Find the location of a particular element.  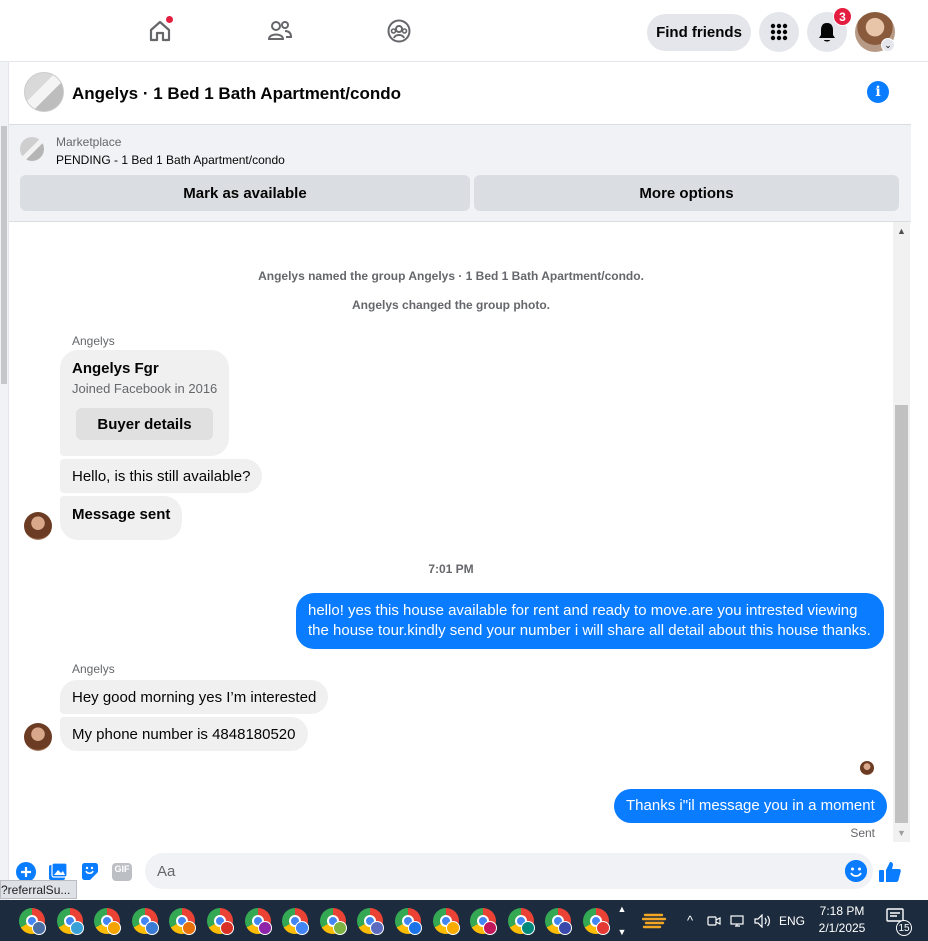

thumbs-up-icon is located at coordinates (890, 872).